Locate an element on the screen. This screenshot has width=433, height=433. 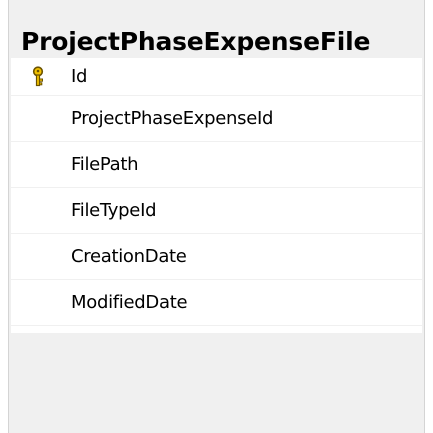
primary-key-icon is located at coordinates (37, 76).